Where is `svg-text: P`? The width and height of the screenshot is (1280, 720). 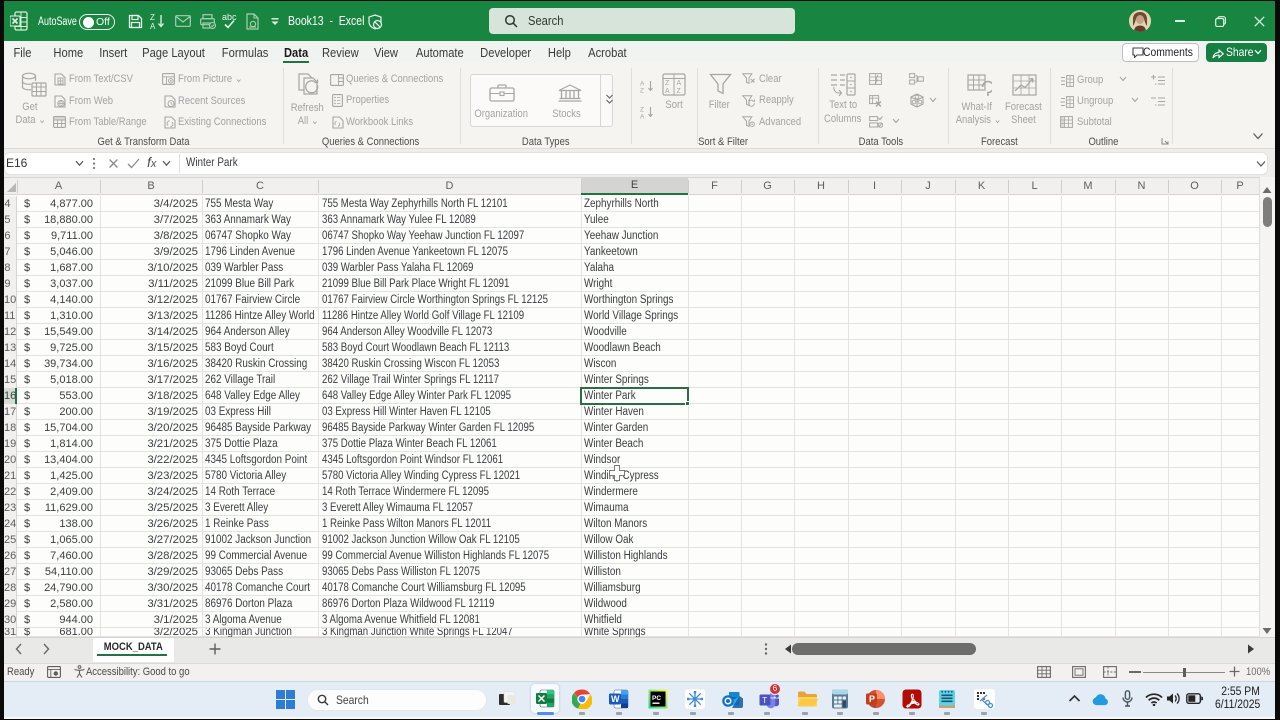 svg-text: P is located at coordinates (872, 699).